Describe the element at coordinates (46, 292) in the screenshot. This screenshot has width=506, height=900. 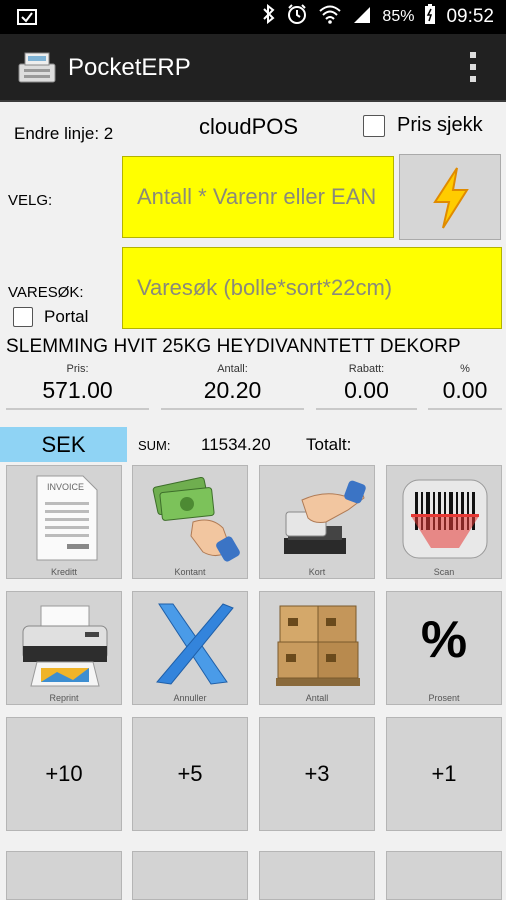
I see `search-label: VARESØK:` at that location.